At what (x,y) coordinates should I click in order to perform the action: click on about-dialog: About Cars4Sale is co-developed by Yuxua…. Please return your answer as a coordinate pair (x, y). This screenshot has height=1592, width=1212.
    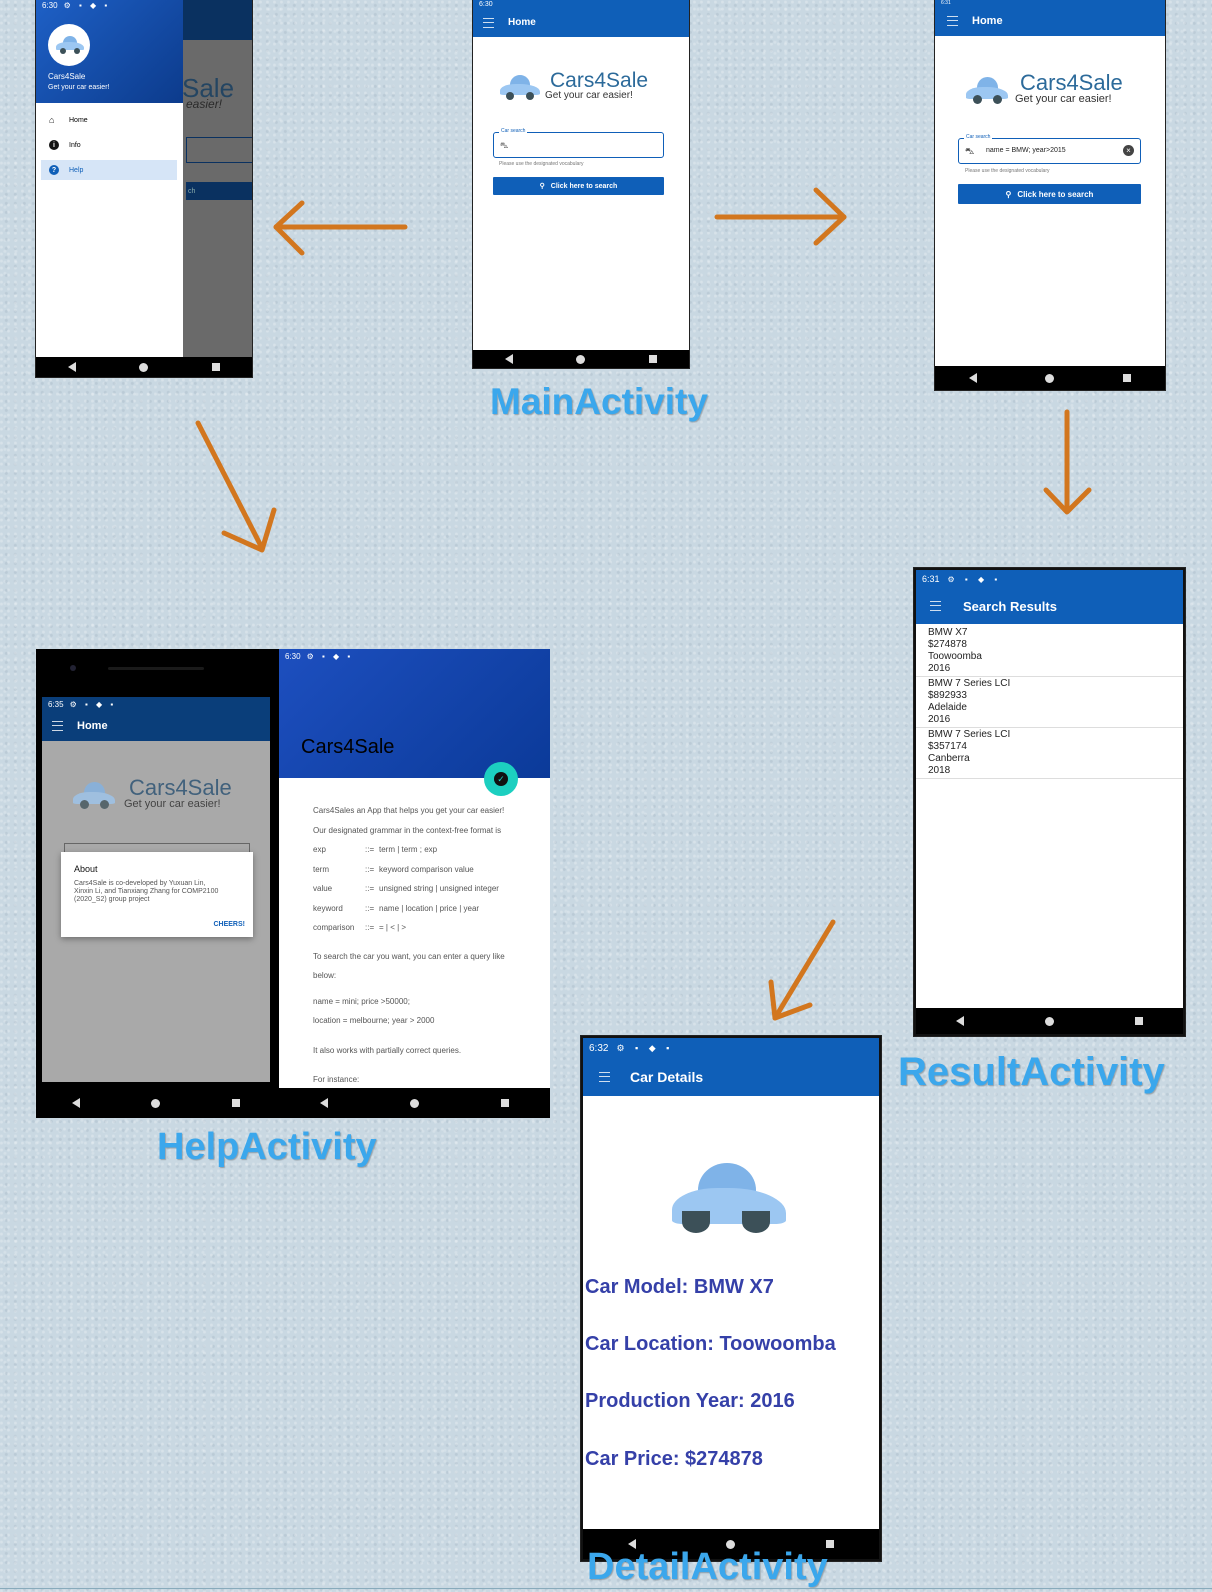
    Looking at the image, I should click on (157, 894).